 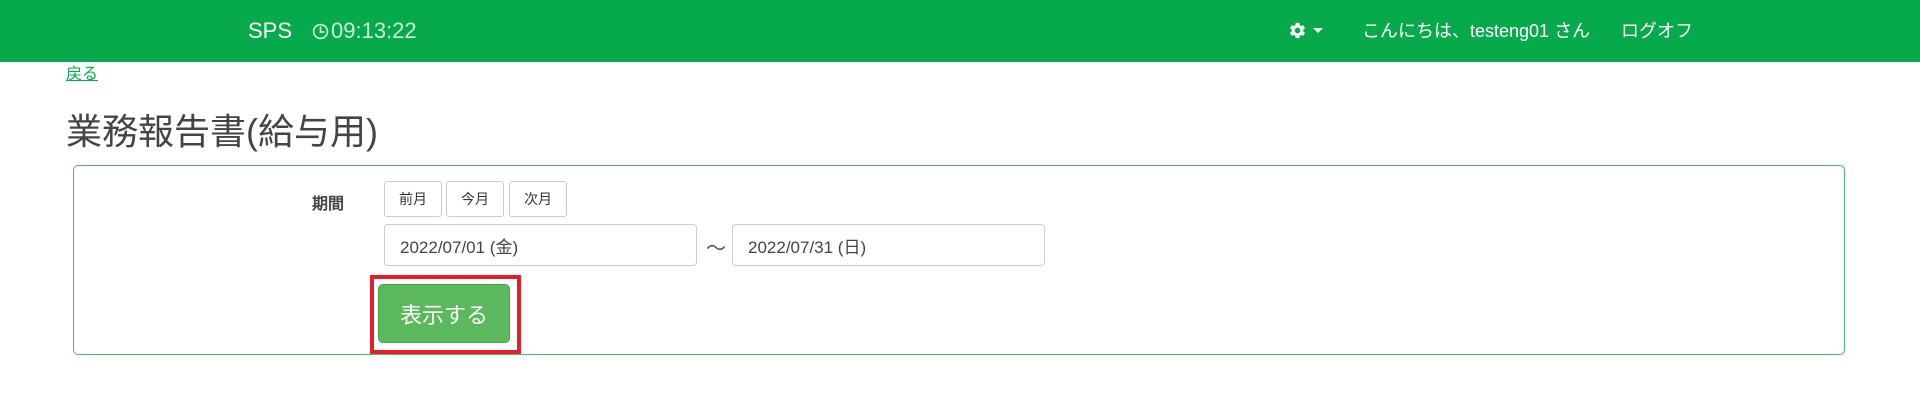 I want to click on start-date-input: 2022/07/01 (金), so click(x=540, y=245).